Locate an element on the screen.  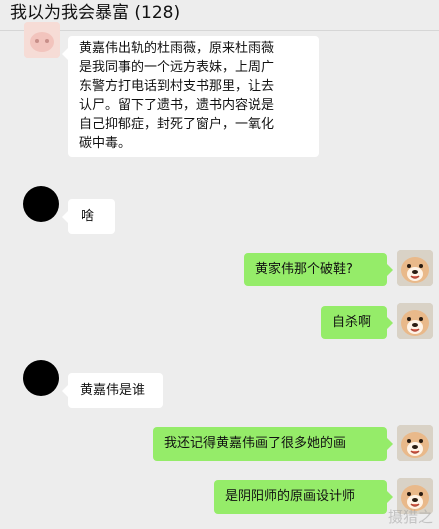
message-bubble: 自杀啊 is located at coordinates (357, 322).